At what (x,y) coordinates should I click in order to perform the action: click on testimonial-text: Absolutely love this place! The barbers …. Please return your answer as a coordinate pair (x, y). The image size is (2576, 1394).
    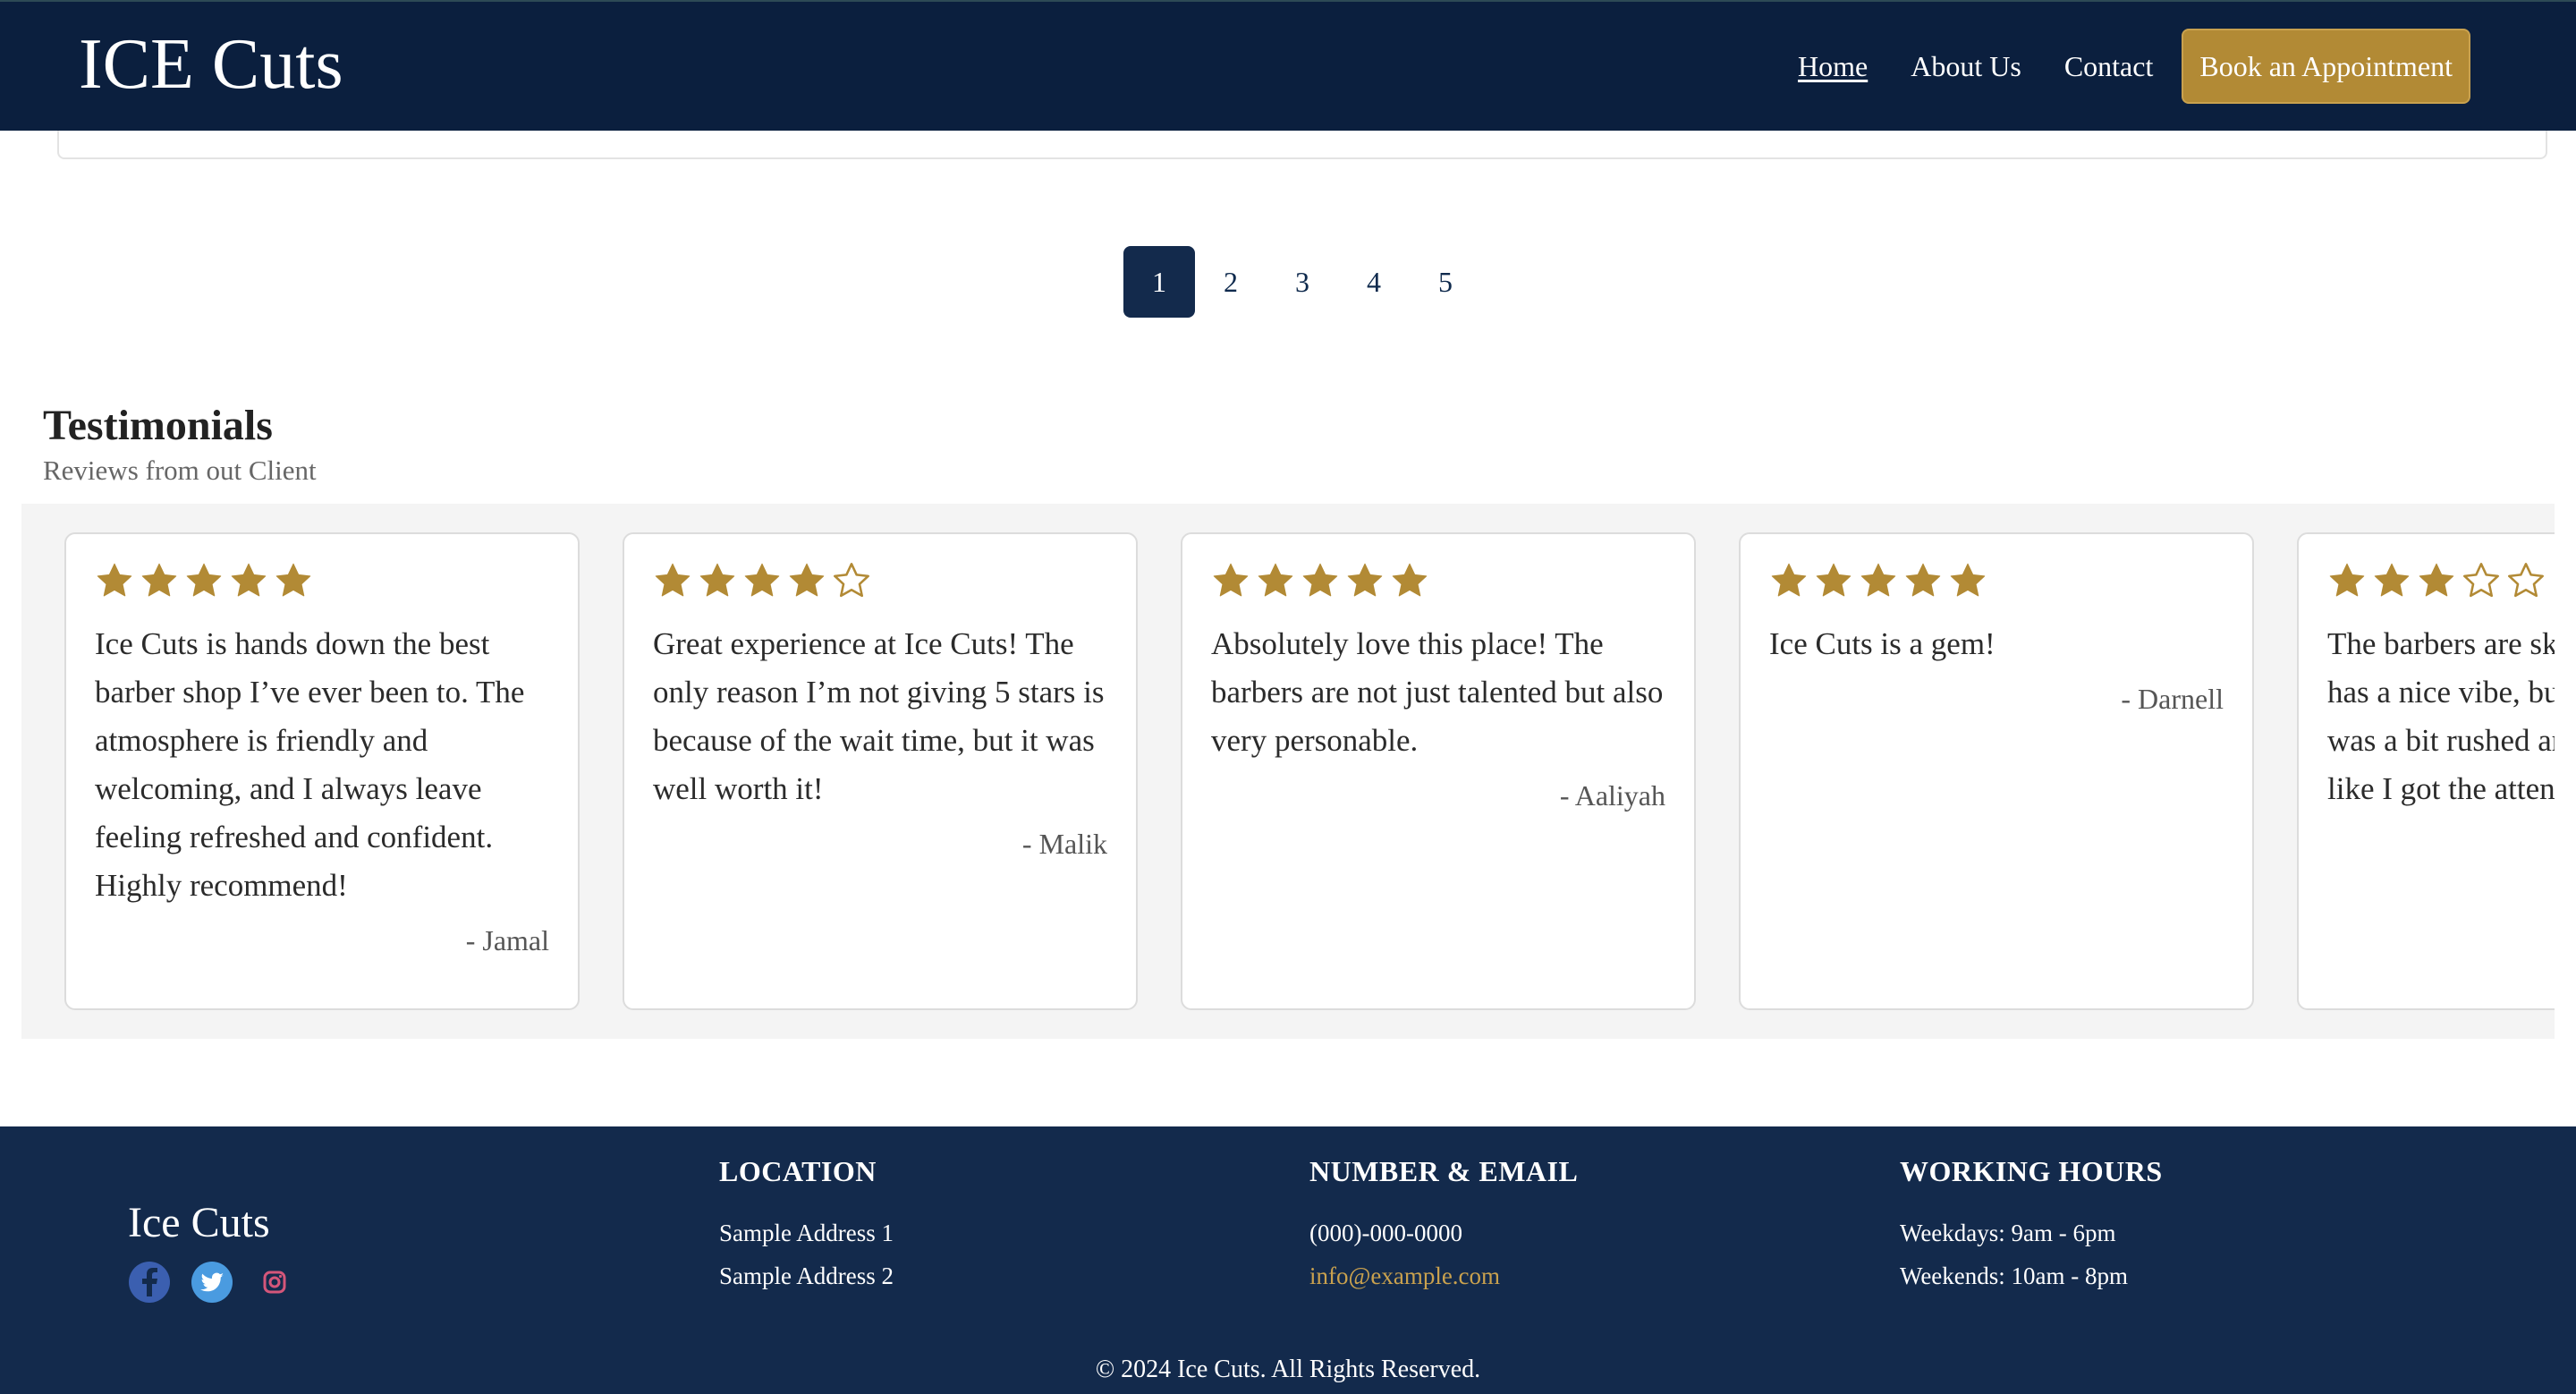
    Looking at the image, I should click on (1437, 692).